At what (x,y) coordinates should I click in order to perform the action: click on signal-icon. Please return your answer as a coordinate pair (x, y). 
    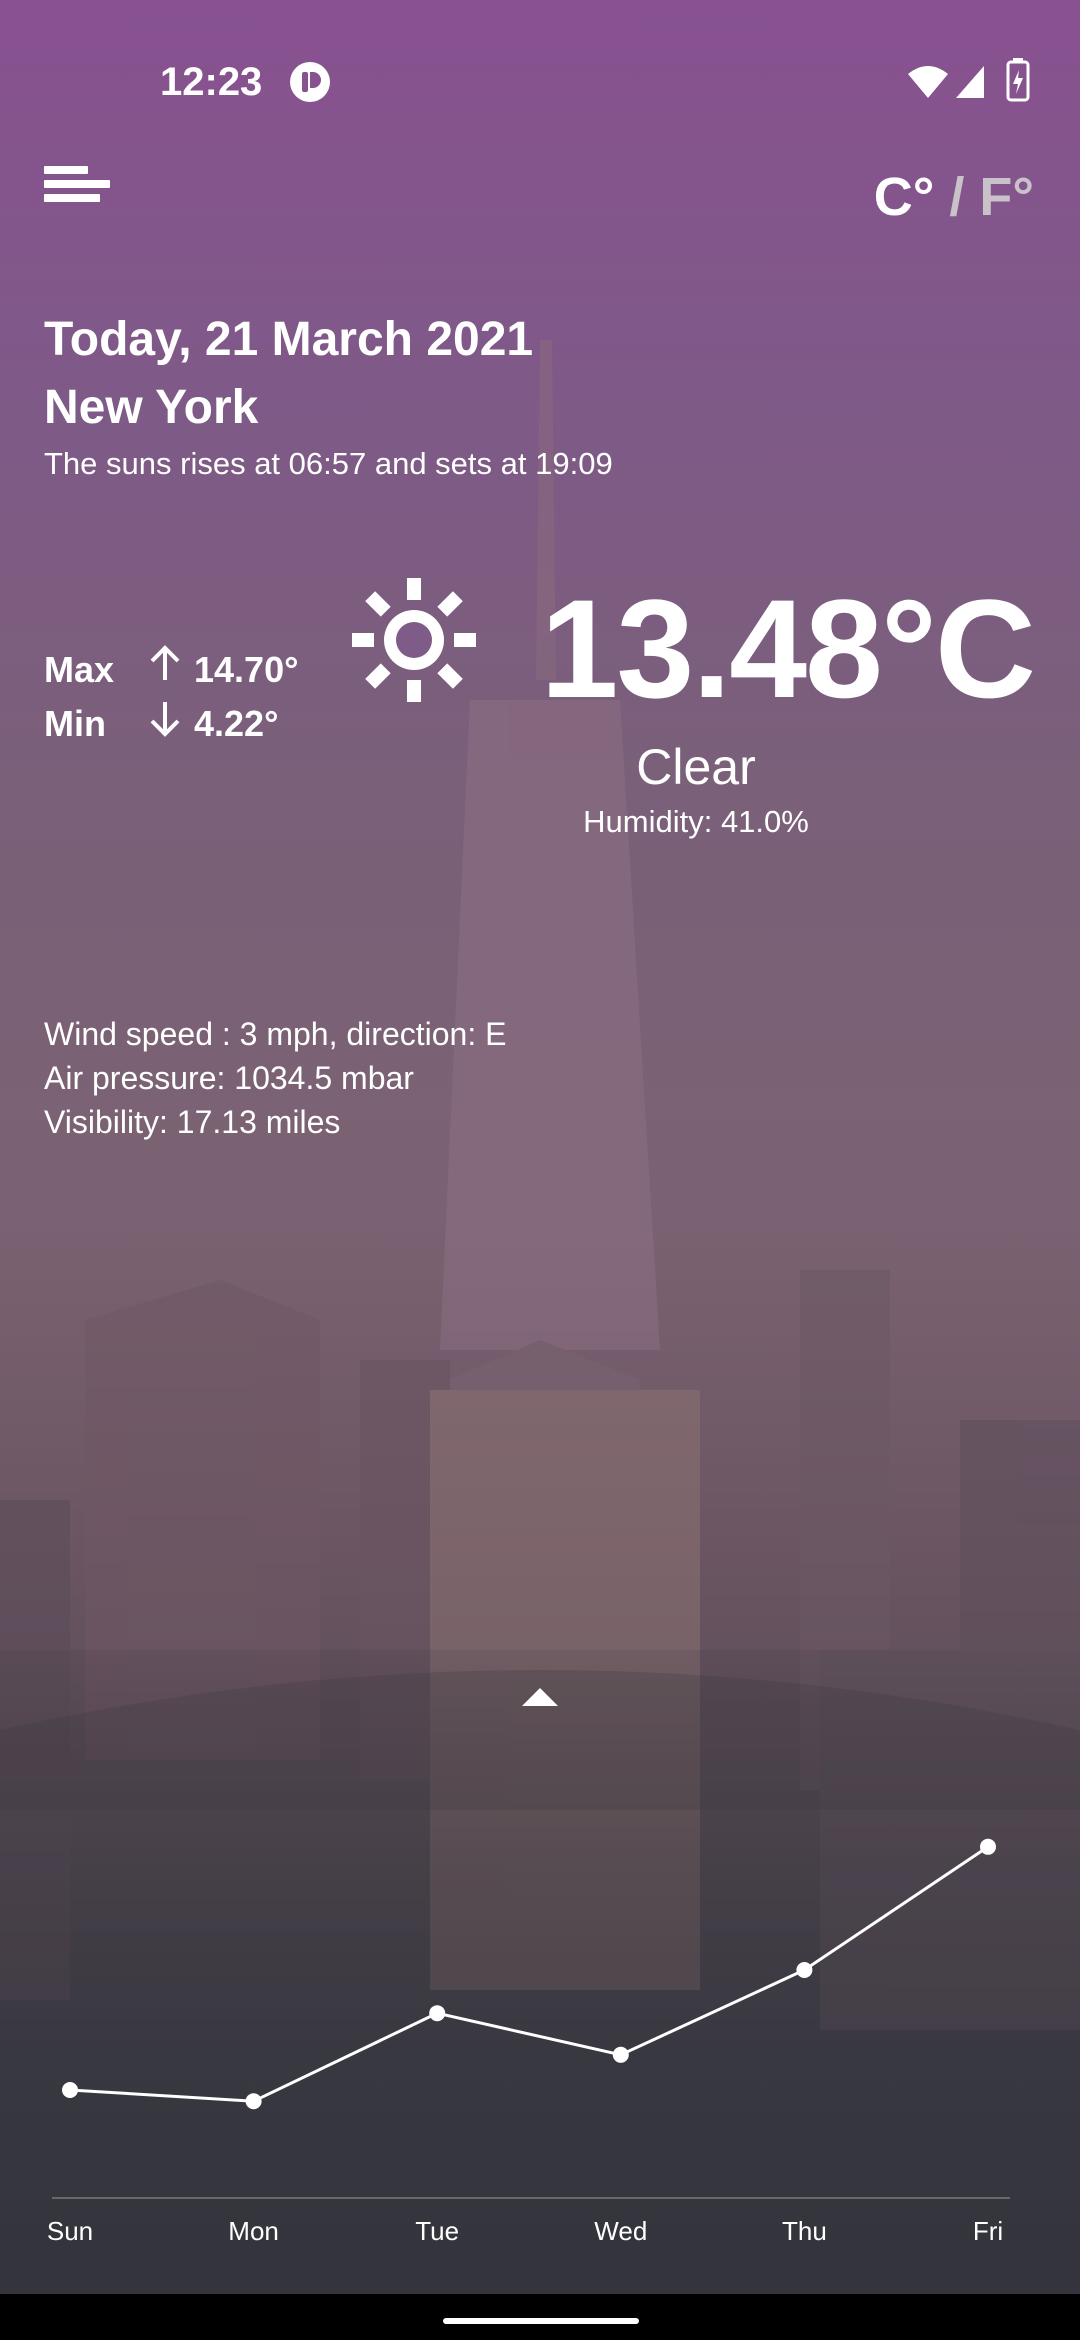
    Looking at the image, I should click on (970, 82).